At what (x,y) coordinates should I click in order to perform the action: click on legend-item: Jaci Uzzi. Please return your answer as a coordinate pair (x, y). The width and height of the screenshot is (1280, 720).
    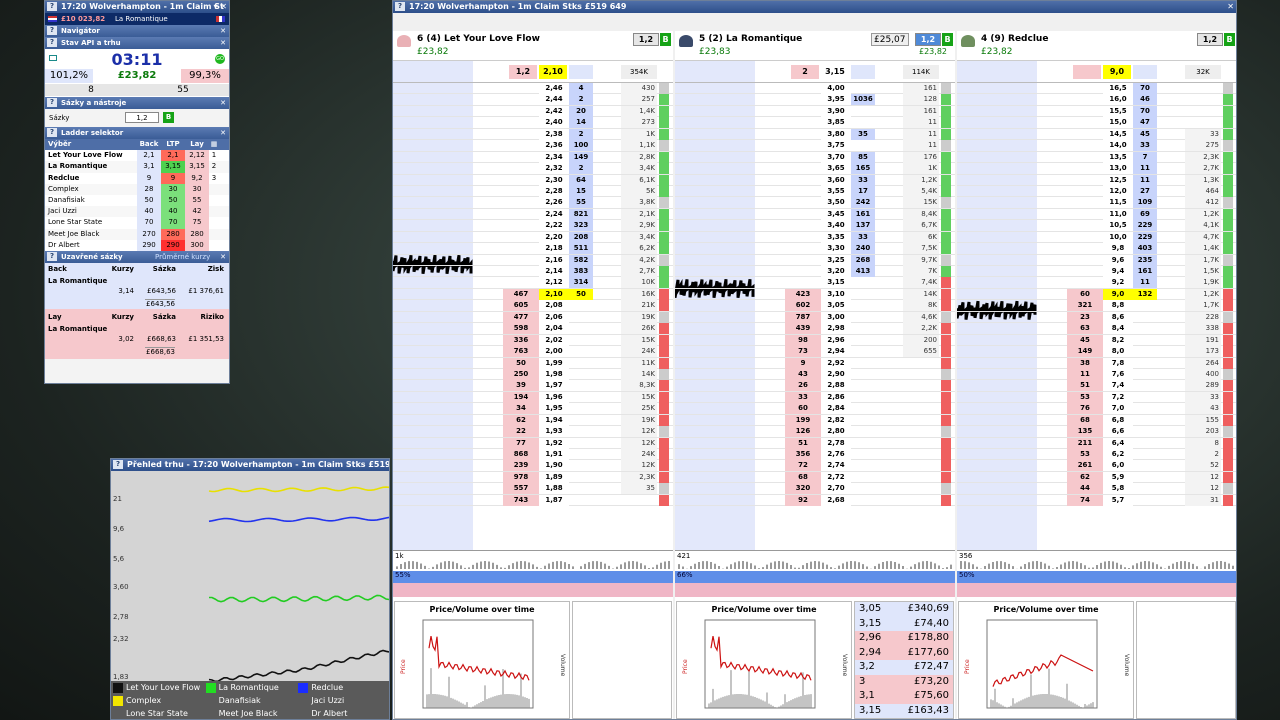
    Looking at the image, I should click on (342, 700).